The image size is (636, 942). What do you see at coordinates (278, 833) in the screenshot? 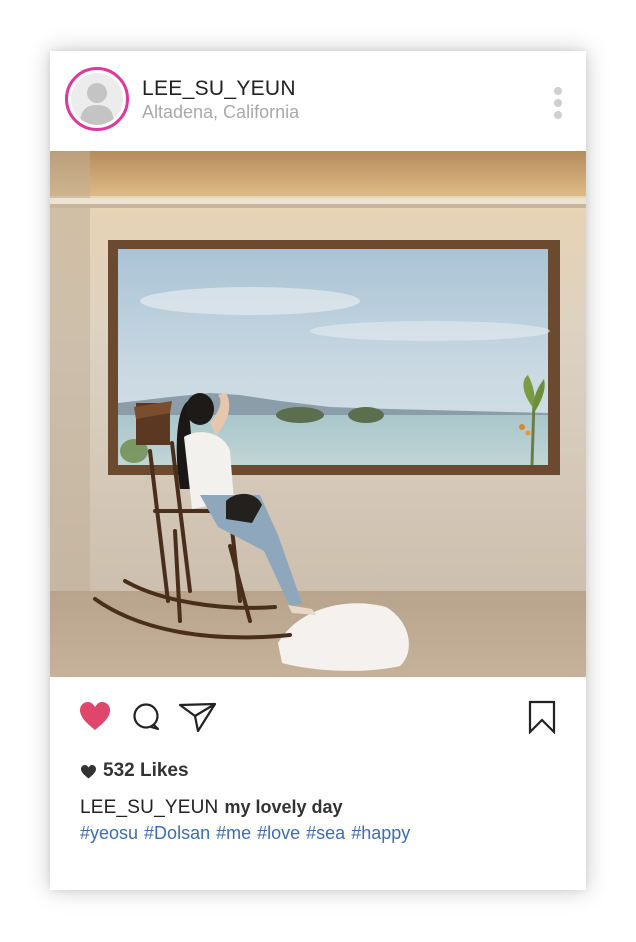
I see `hashtag-love: #love` at bounding box center [278, 833].